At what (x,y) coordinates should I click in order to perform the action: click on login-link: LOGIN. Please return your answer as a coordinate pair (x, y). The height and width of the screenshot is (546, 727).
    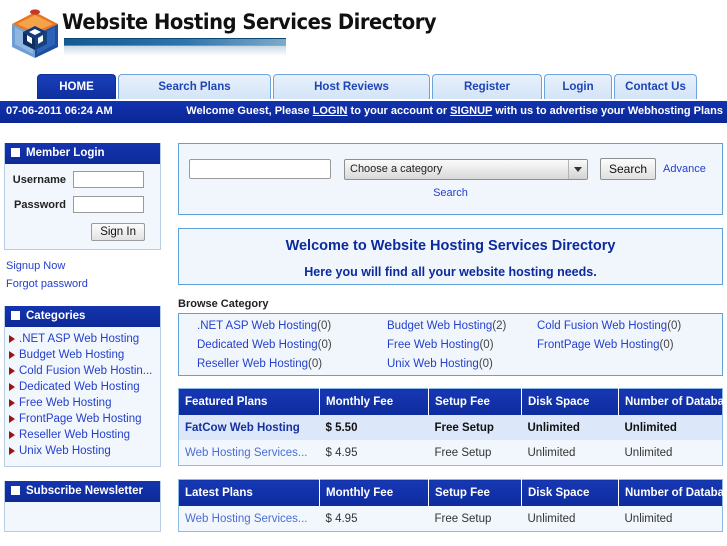
    Looking at the image, I should click on (330, 111).